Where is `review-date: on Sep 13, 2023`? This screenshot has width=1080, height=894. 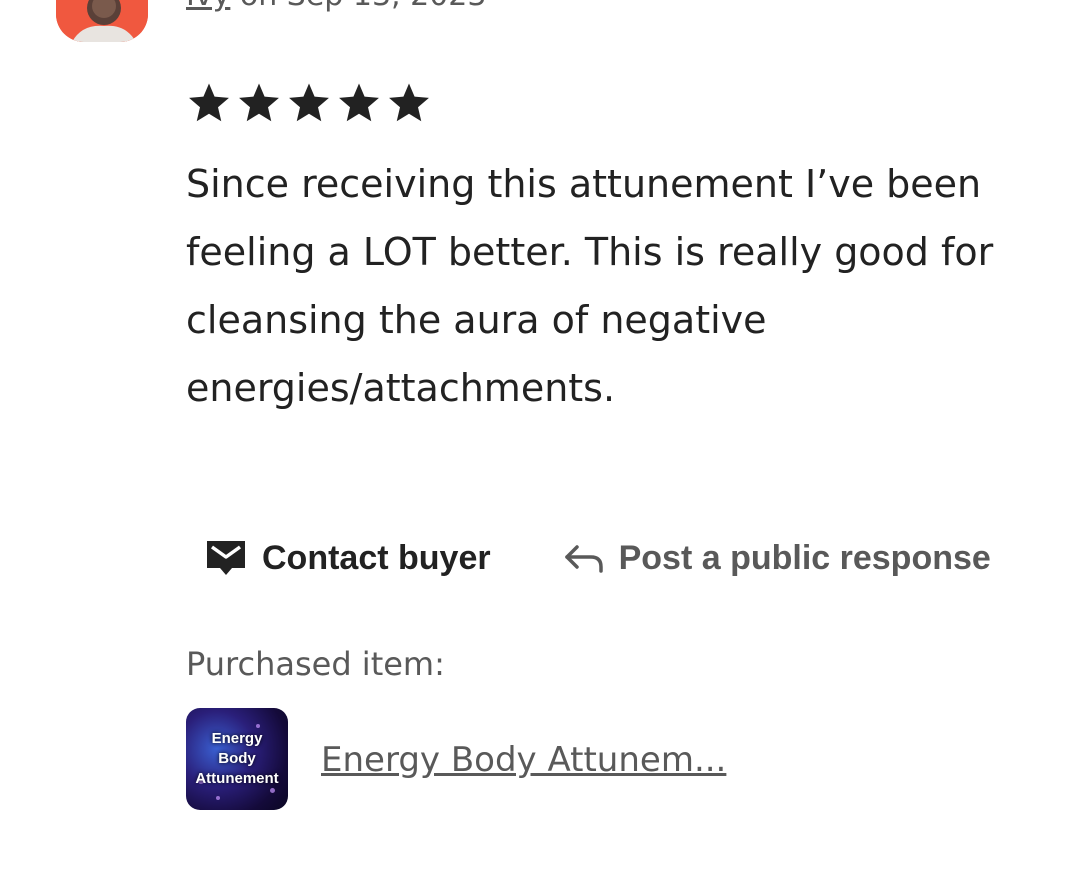 review-date: on Sep 13, 2023 is located at coordinates (358, 6).